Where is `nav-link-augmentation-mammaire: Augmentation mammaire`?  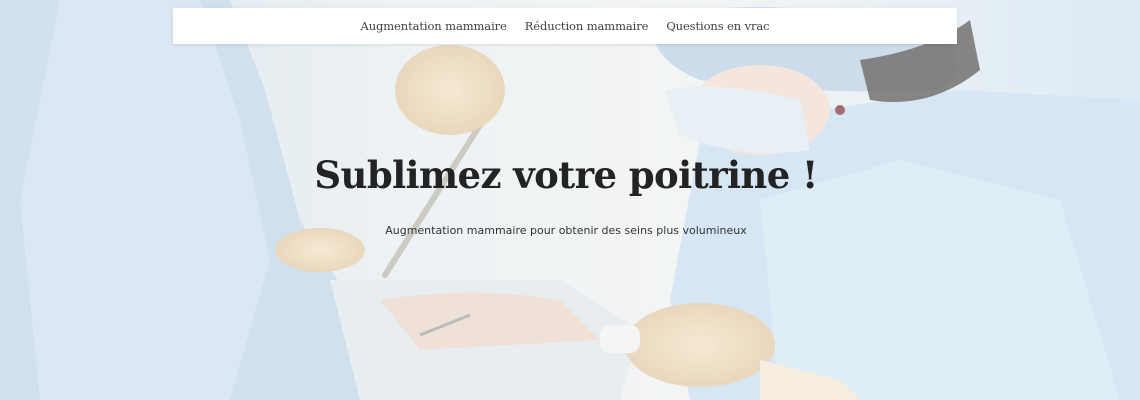 nav-link-augmentation-mammaire: Augmentation mammaire is located at coordinates (433, 26).